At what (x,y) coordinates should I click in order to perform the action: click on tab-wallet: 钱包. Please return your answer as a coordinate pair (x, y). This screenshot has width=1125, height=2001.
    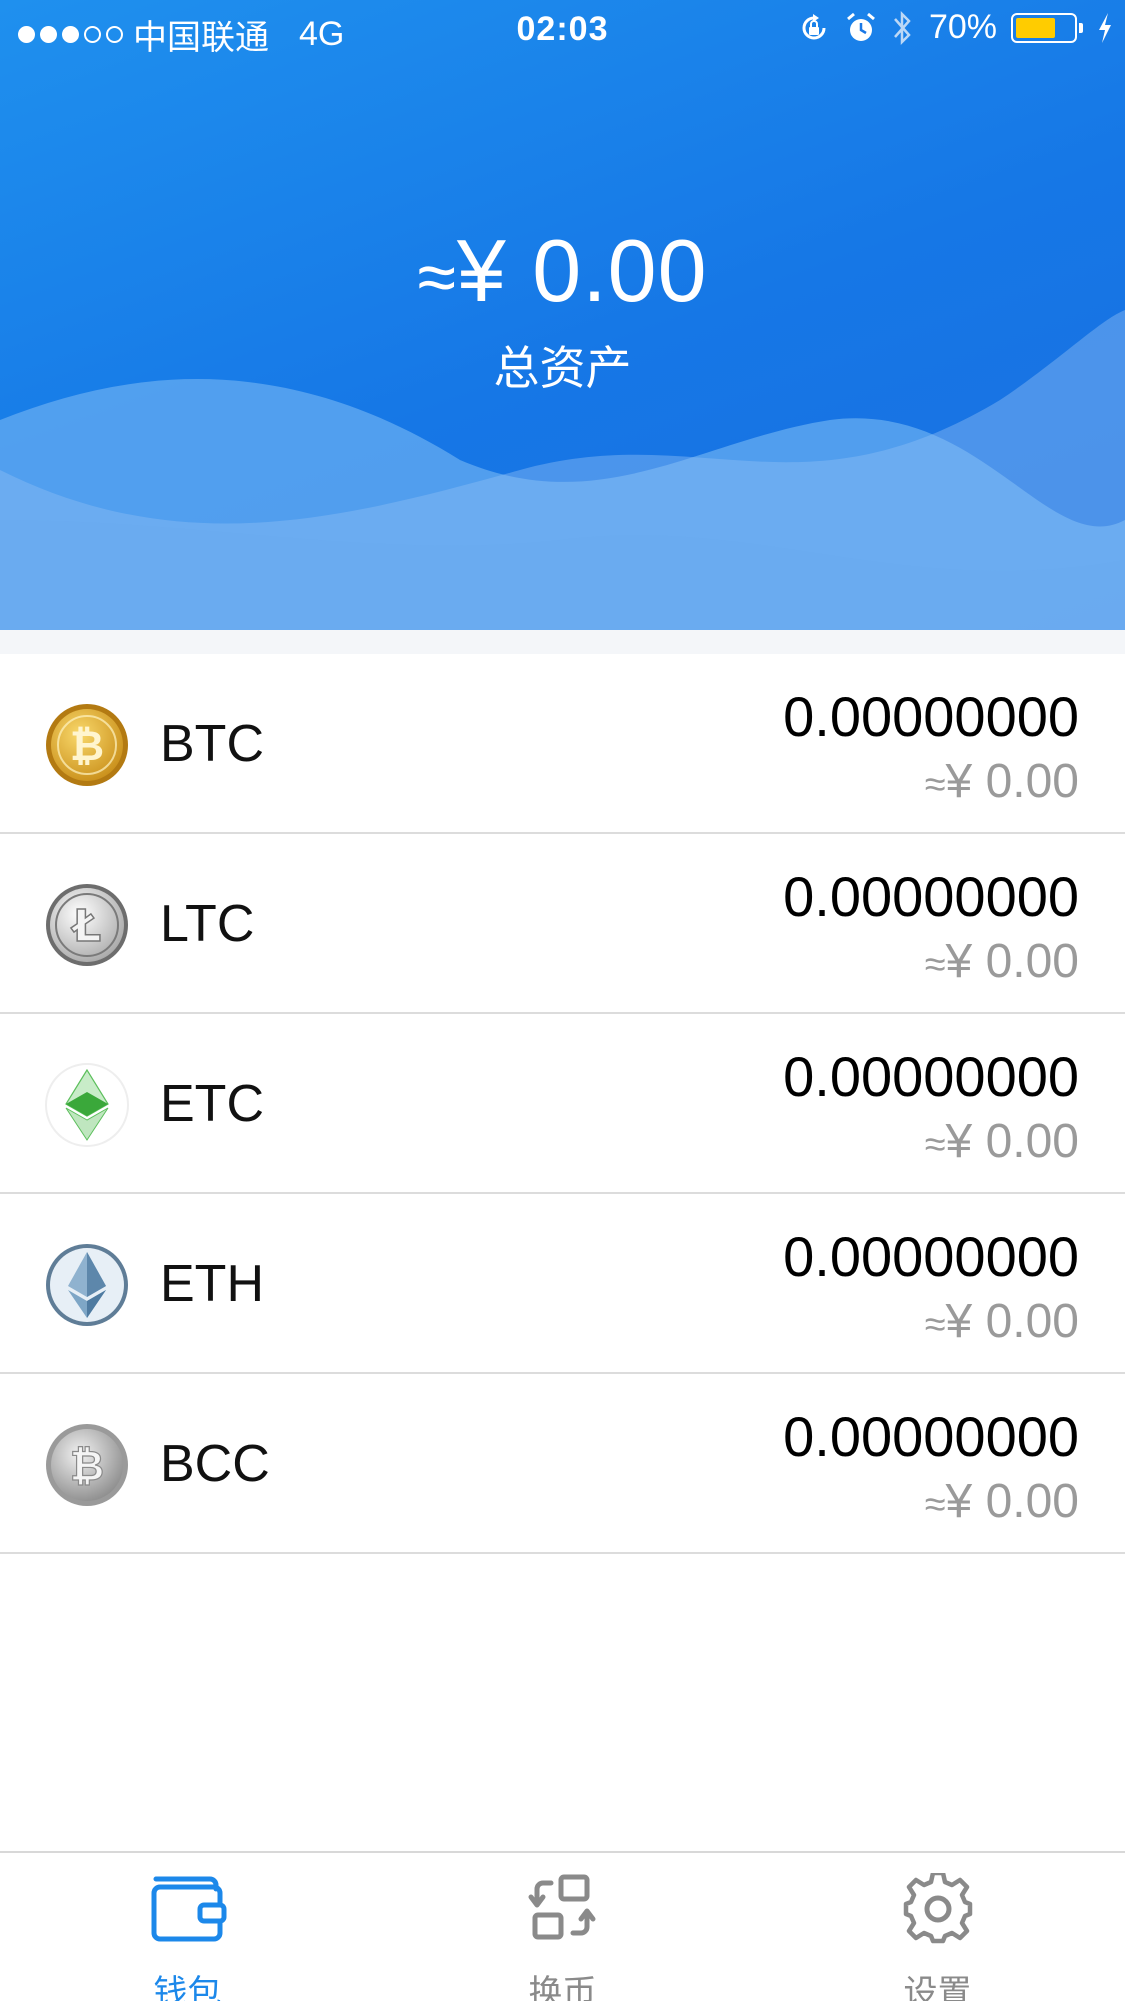
    Looking at the image, I should click on (187, 1927).